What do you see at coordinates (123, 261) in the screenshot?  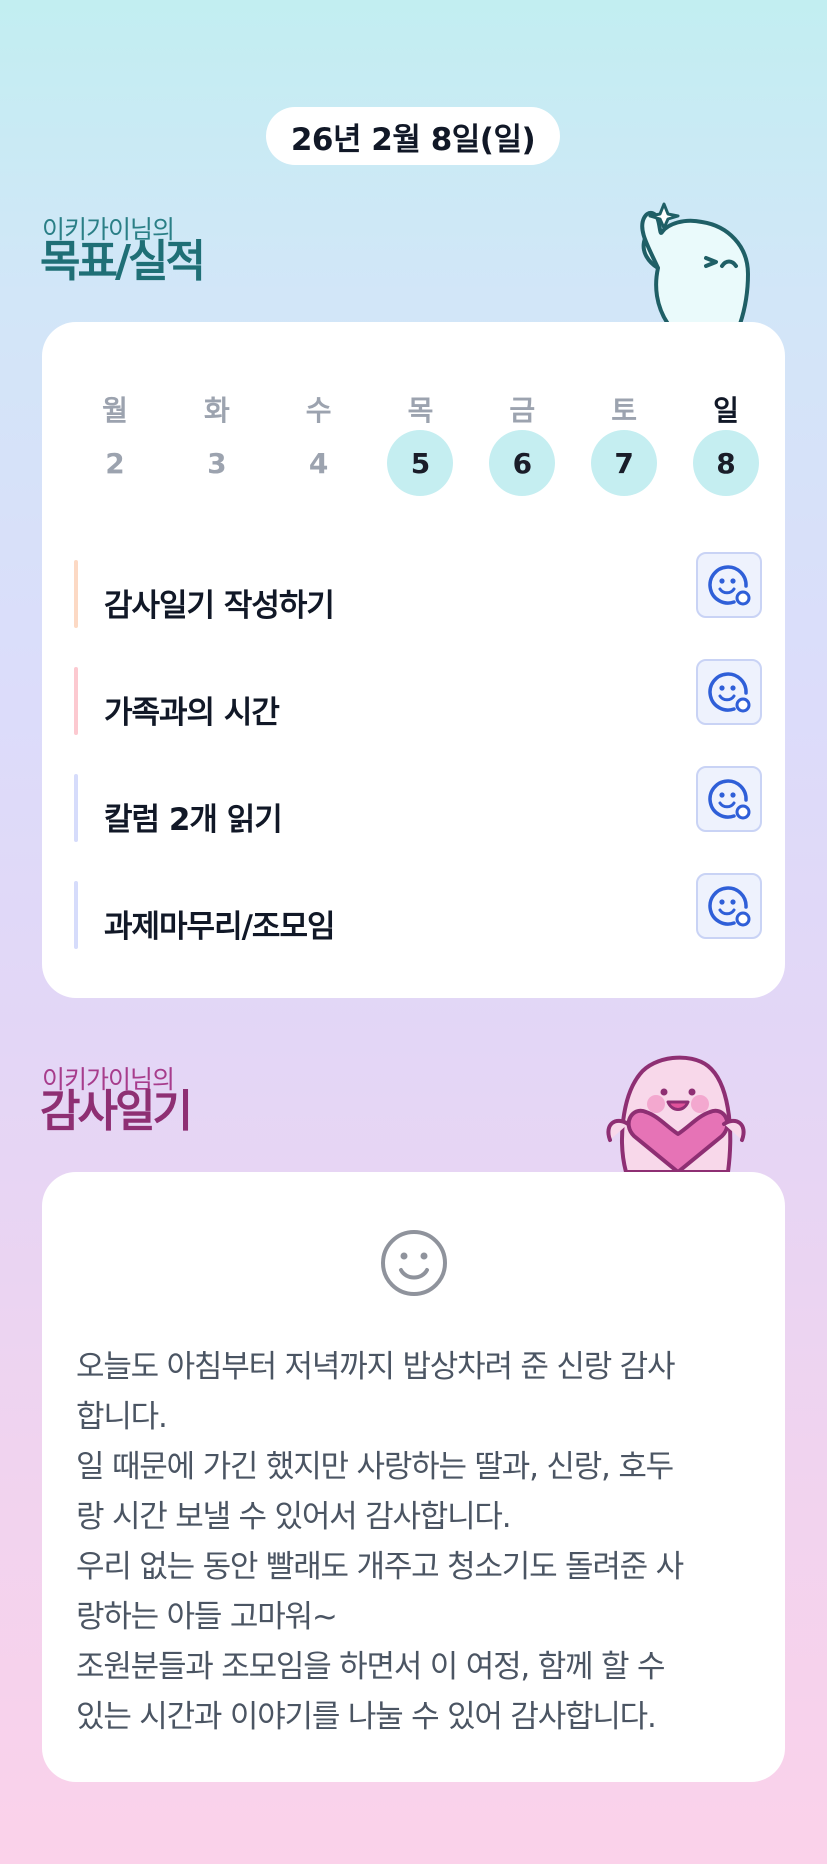 I see `goals-section-title: 목표/실적` at bounding box center [123, 261].